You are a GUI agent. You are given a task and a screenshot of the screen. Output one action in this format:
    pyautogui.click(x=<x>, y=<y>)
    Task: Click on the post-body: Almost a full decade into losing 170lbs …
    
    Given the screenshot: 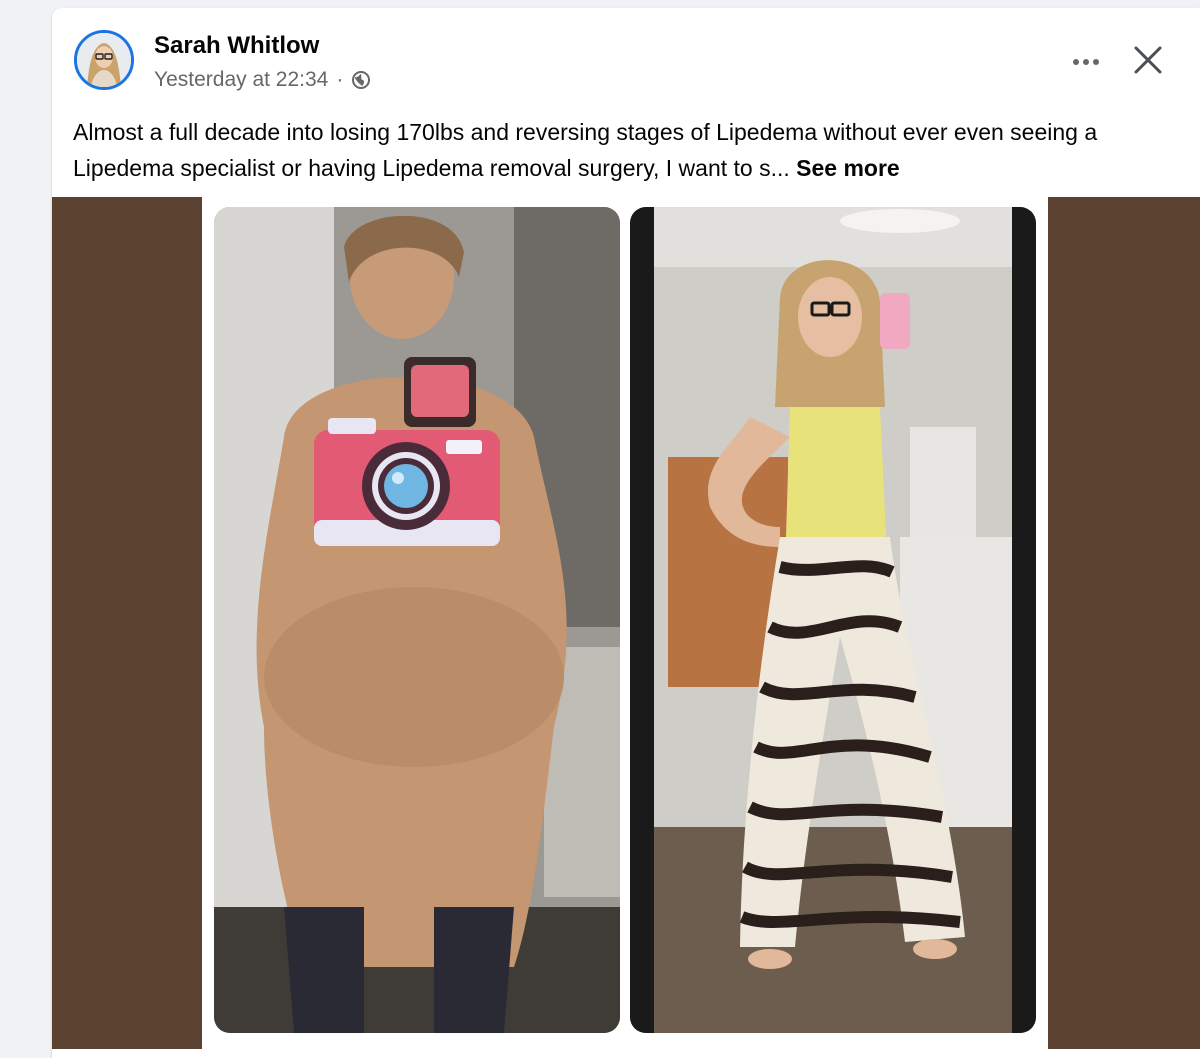 What is the action you would take?
    pyautogui.click(x=585, y=150)
    